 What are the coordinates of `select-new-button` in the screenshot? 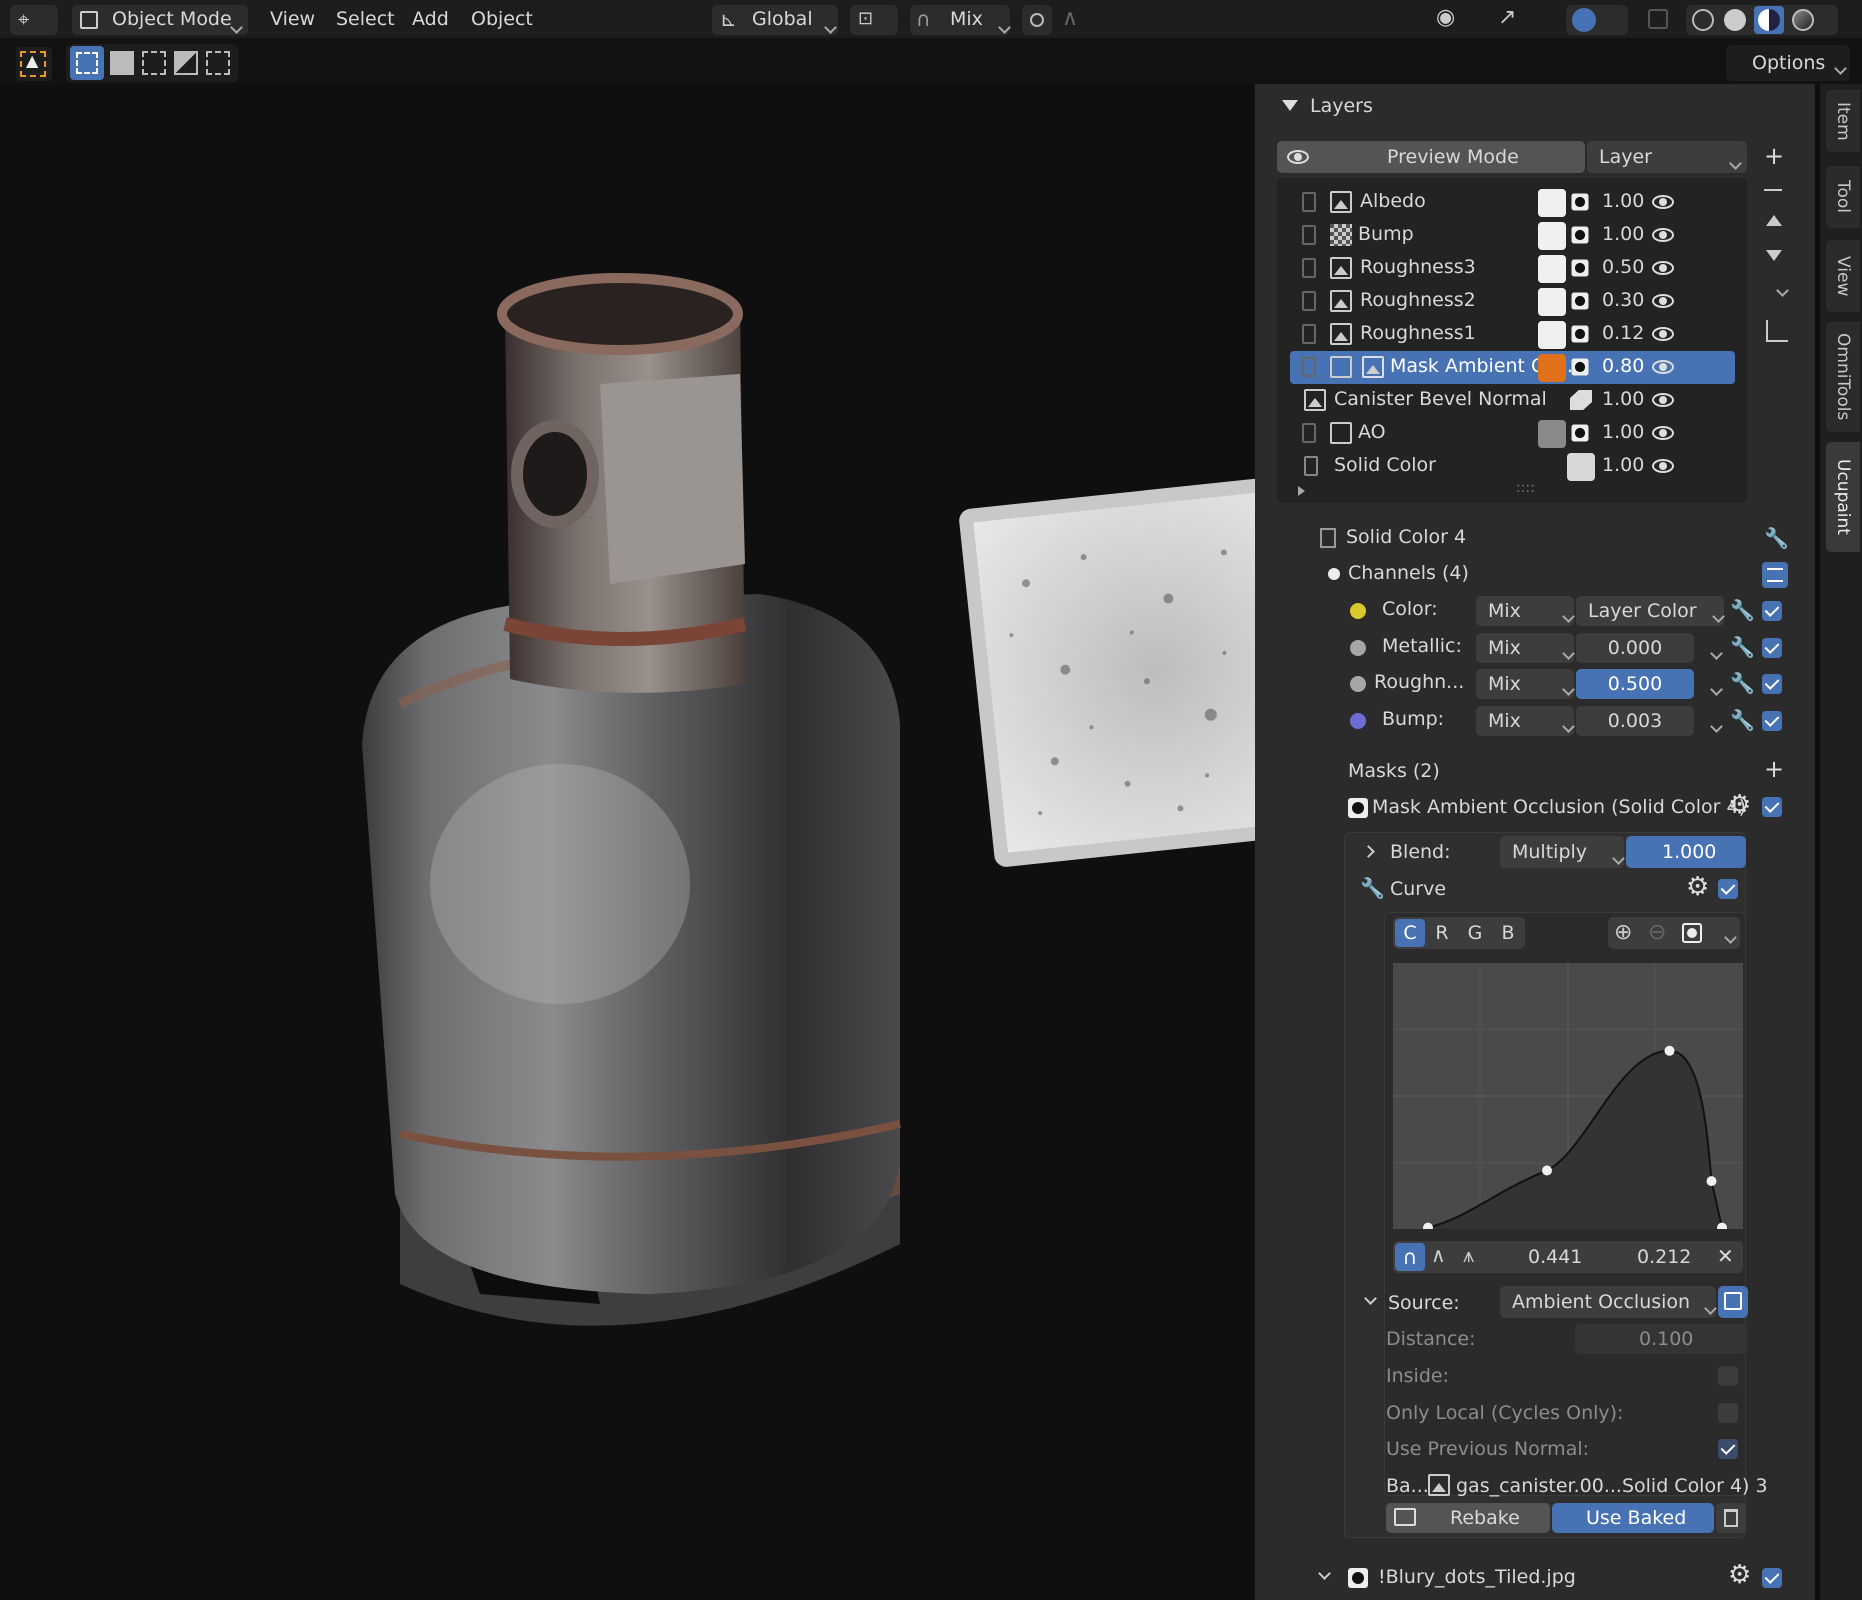 It's located at (87, 63).